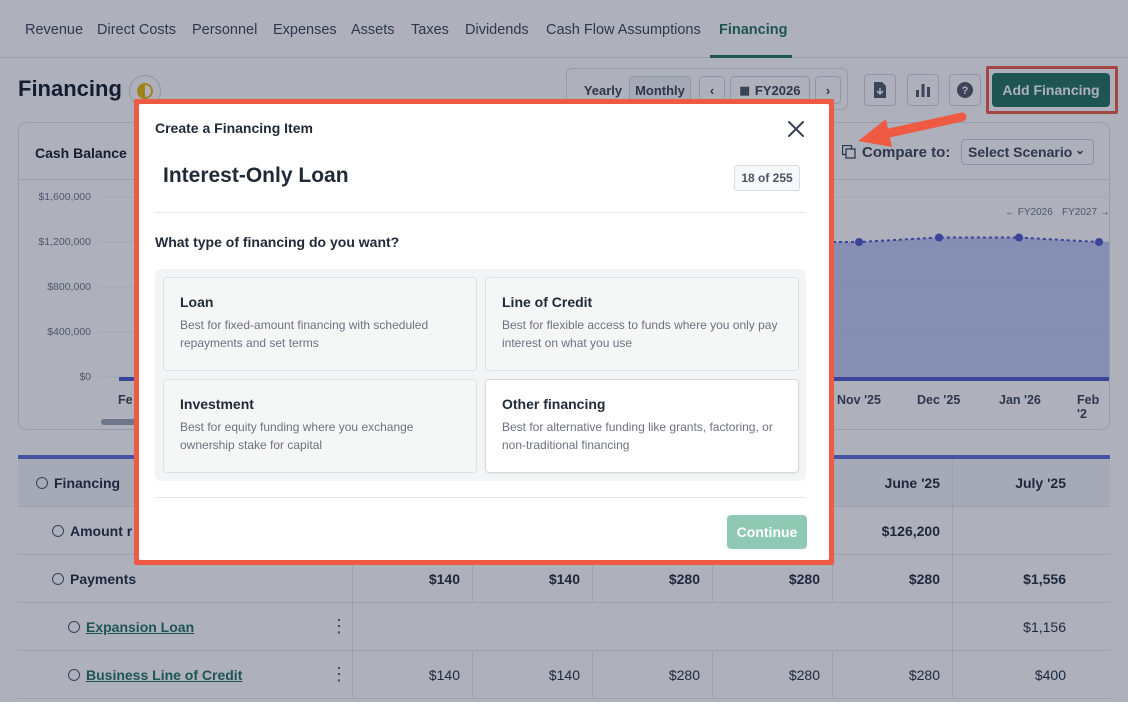 This screenshot has width=1128, height=709. Describe the element at coordinates (234, 128) in the screenshot. I see `modal-title: Create a Financing Item` at that location.